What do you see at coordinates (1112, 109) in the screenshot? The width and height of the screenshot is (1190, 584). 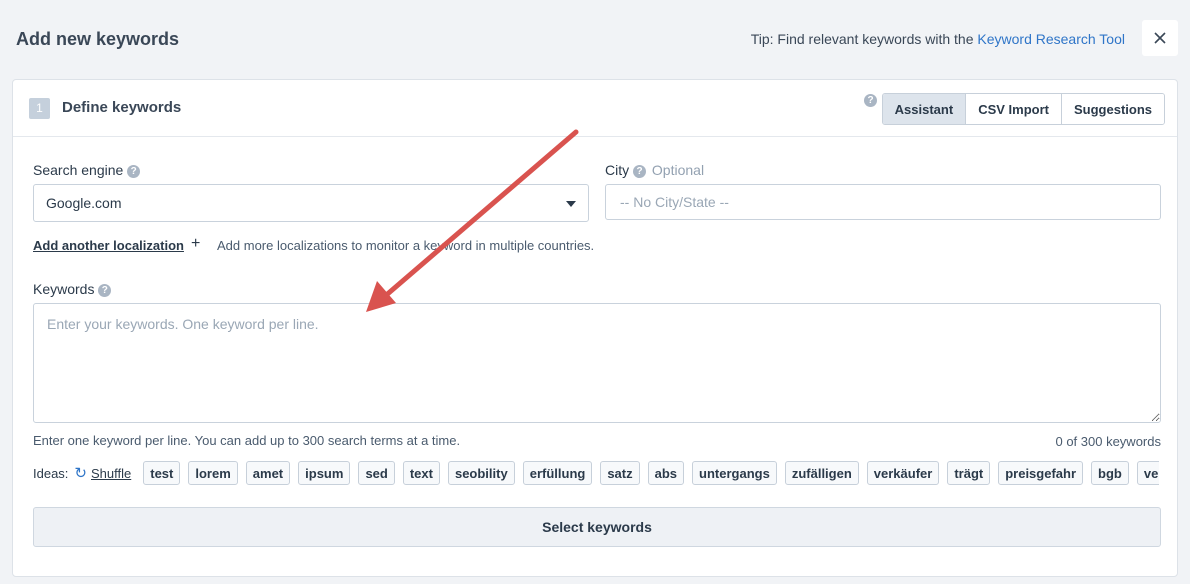 I see `tab-suggestions: Suggestions` at bounding box center [1112, 109].